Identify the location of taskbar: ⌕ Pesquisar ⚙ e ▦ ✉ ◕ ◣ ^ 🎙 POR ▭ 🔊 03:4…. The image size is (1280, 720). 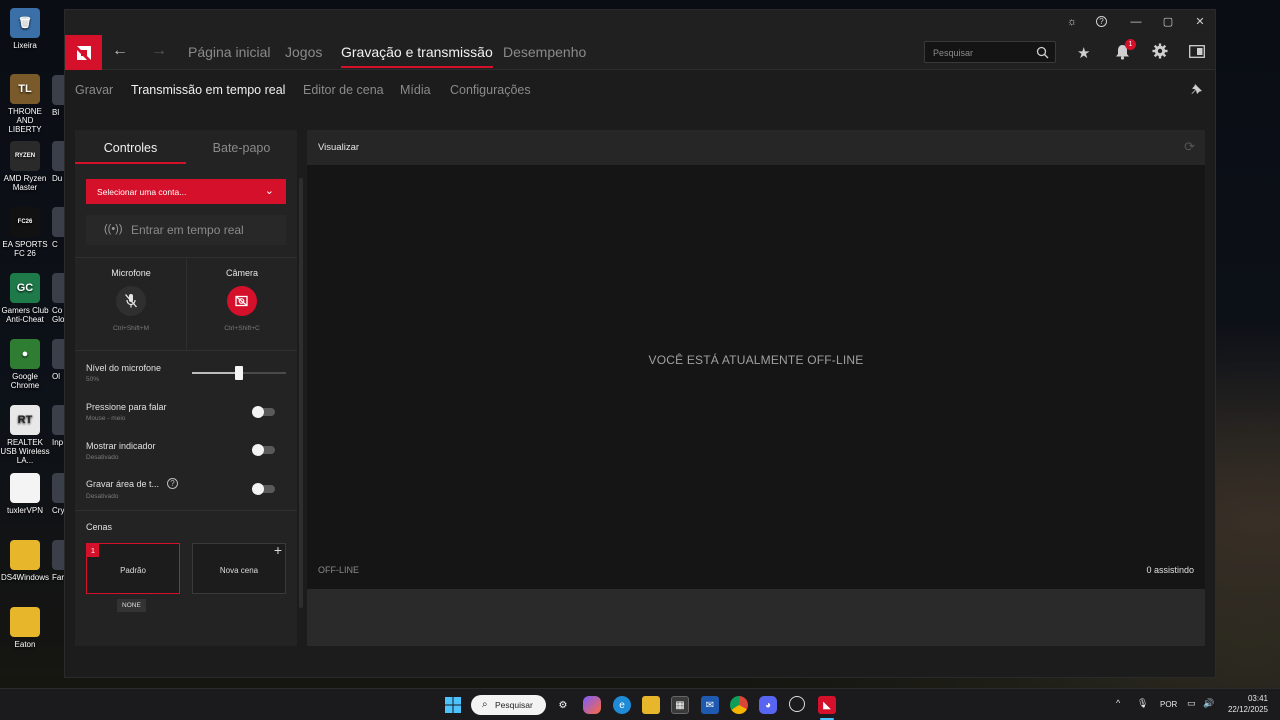
(640, 704).